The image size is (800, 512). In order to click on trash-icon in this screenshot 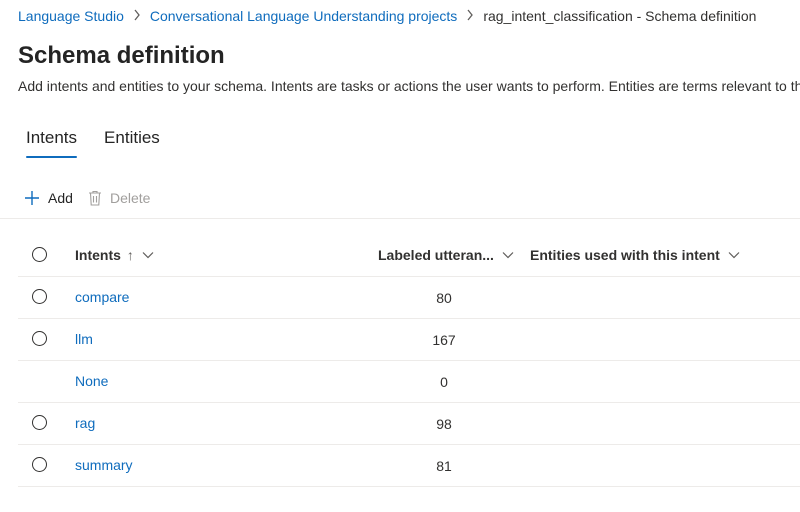, I will do `click(95, 198)`.